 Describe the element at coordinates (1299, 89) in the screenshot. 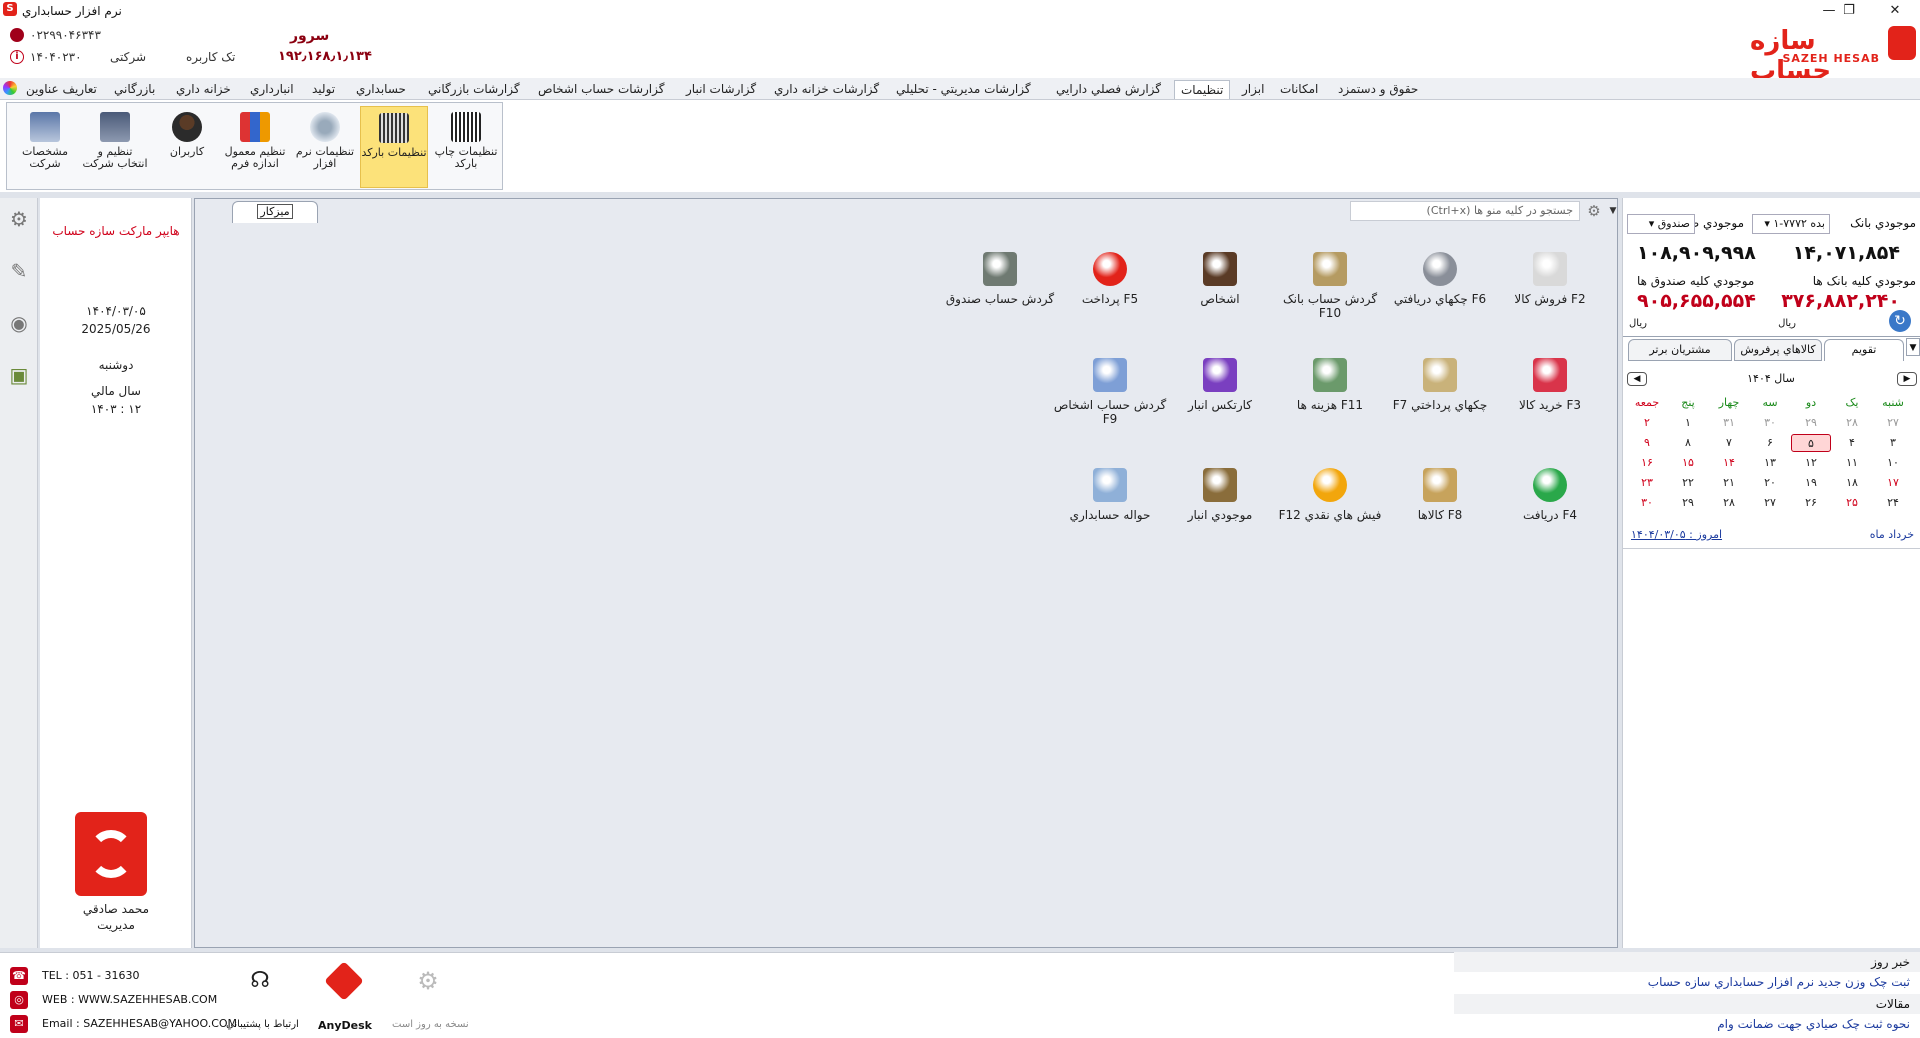

I see `menu-facilities: امکانات` at that location.